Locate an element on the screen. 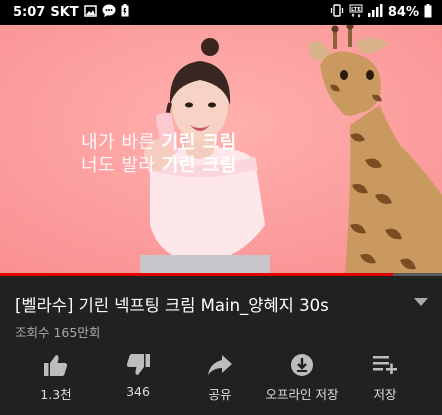  chat-icon is located at coordinates (109, 12).